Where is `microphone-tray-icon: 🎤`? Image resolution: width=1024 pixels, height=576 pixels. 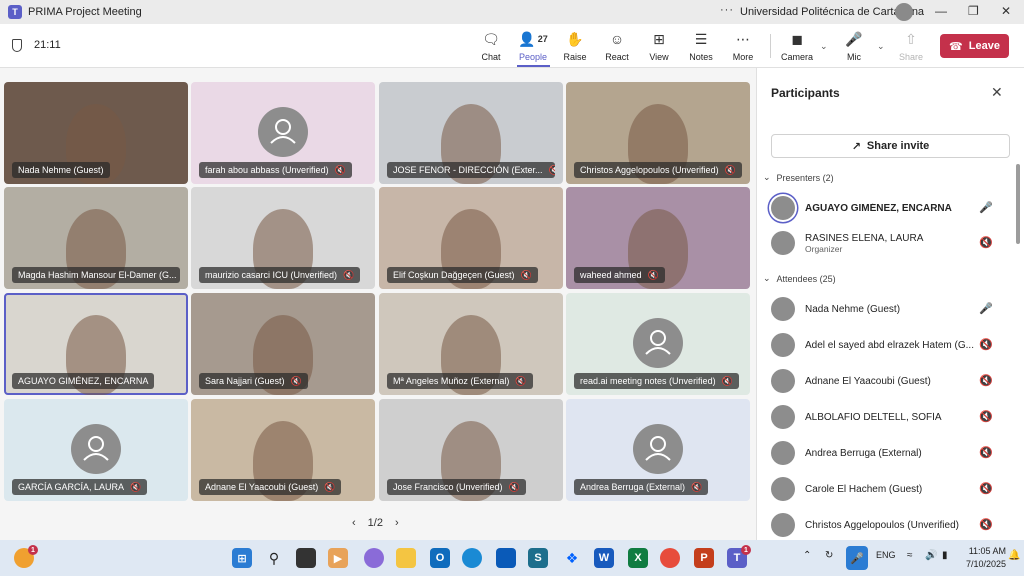
microphone-tray-icon: 🎤 is located at coordinates (857, 558).